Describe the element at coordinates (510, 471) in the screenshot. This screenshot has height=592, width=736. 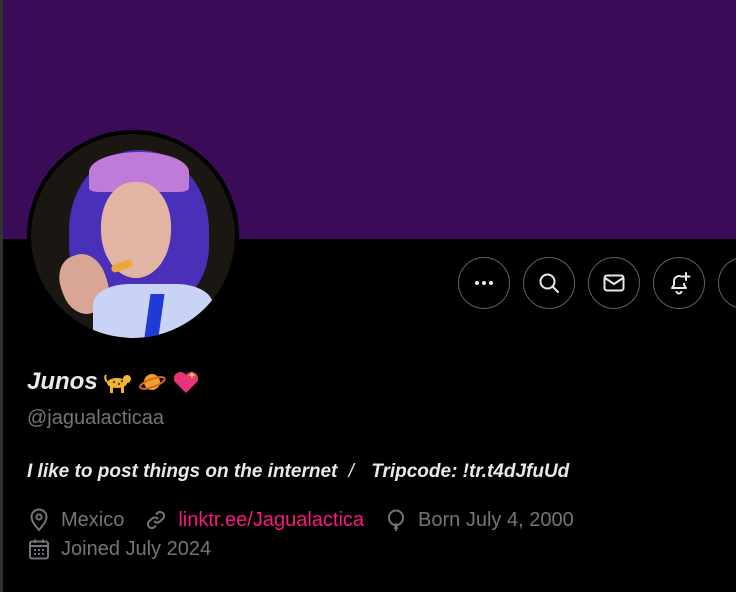
I see `bio-tripcode-value: : !tr.t4dJfuUd` at that location.